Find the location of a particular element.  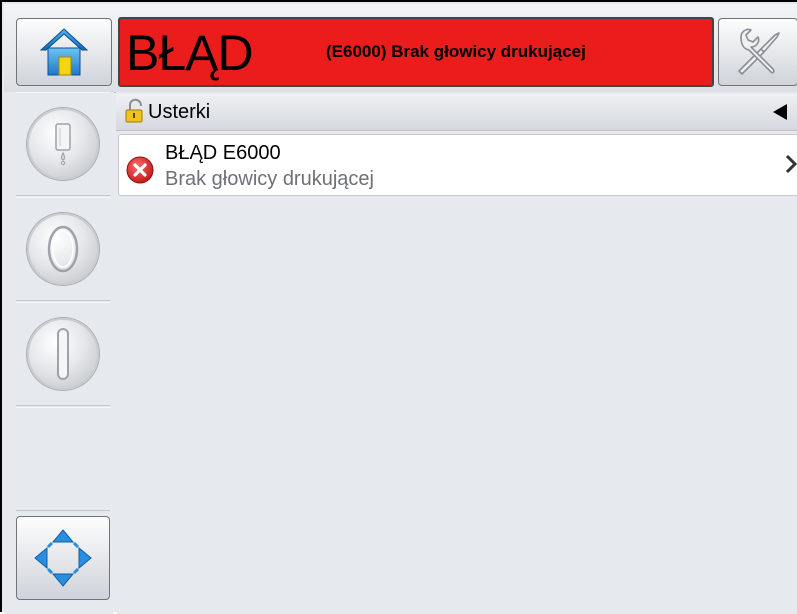

chevron-right-icon is located at coordinates (790, 164).